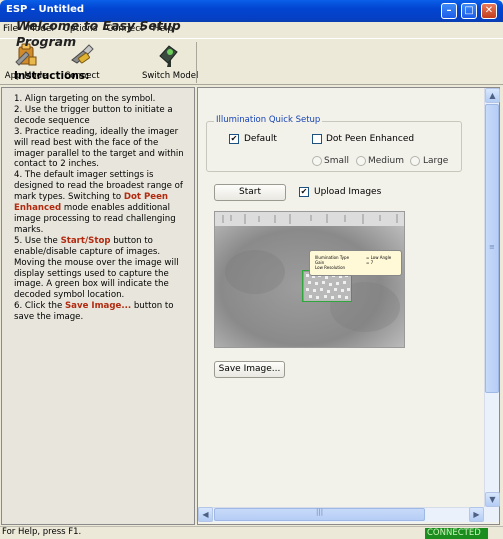 Image resolution: width=503 pixels, height=539 pixels. Describe the element at coordinates (336, 161) in the screenshot. I see `small-label: Small` at that location.